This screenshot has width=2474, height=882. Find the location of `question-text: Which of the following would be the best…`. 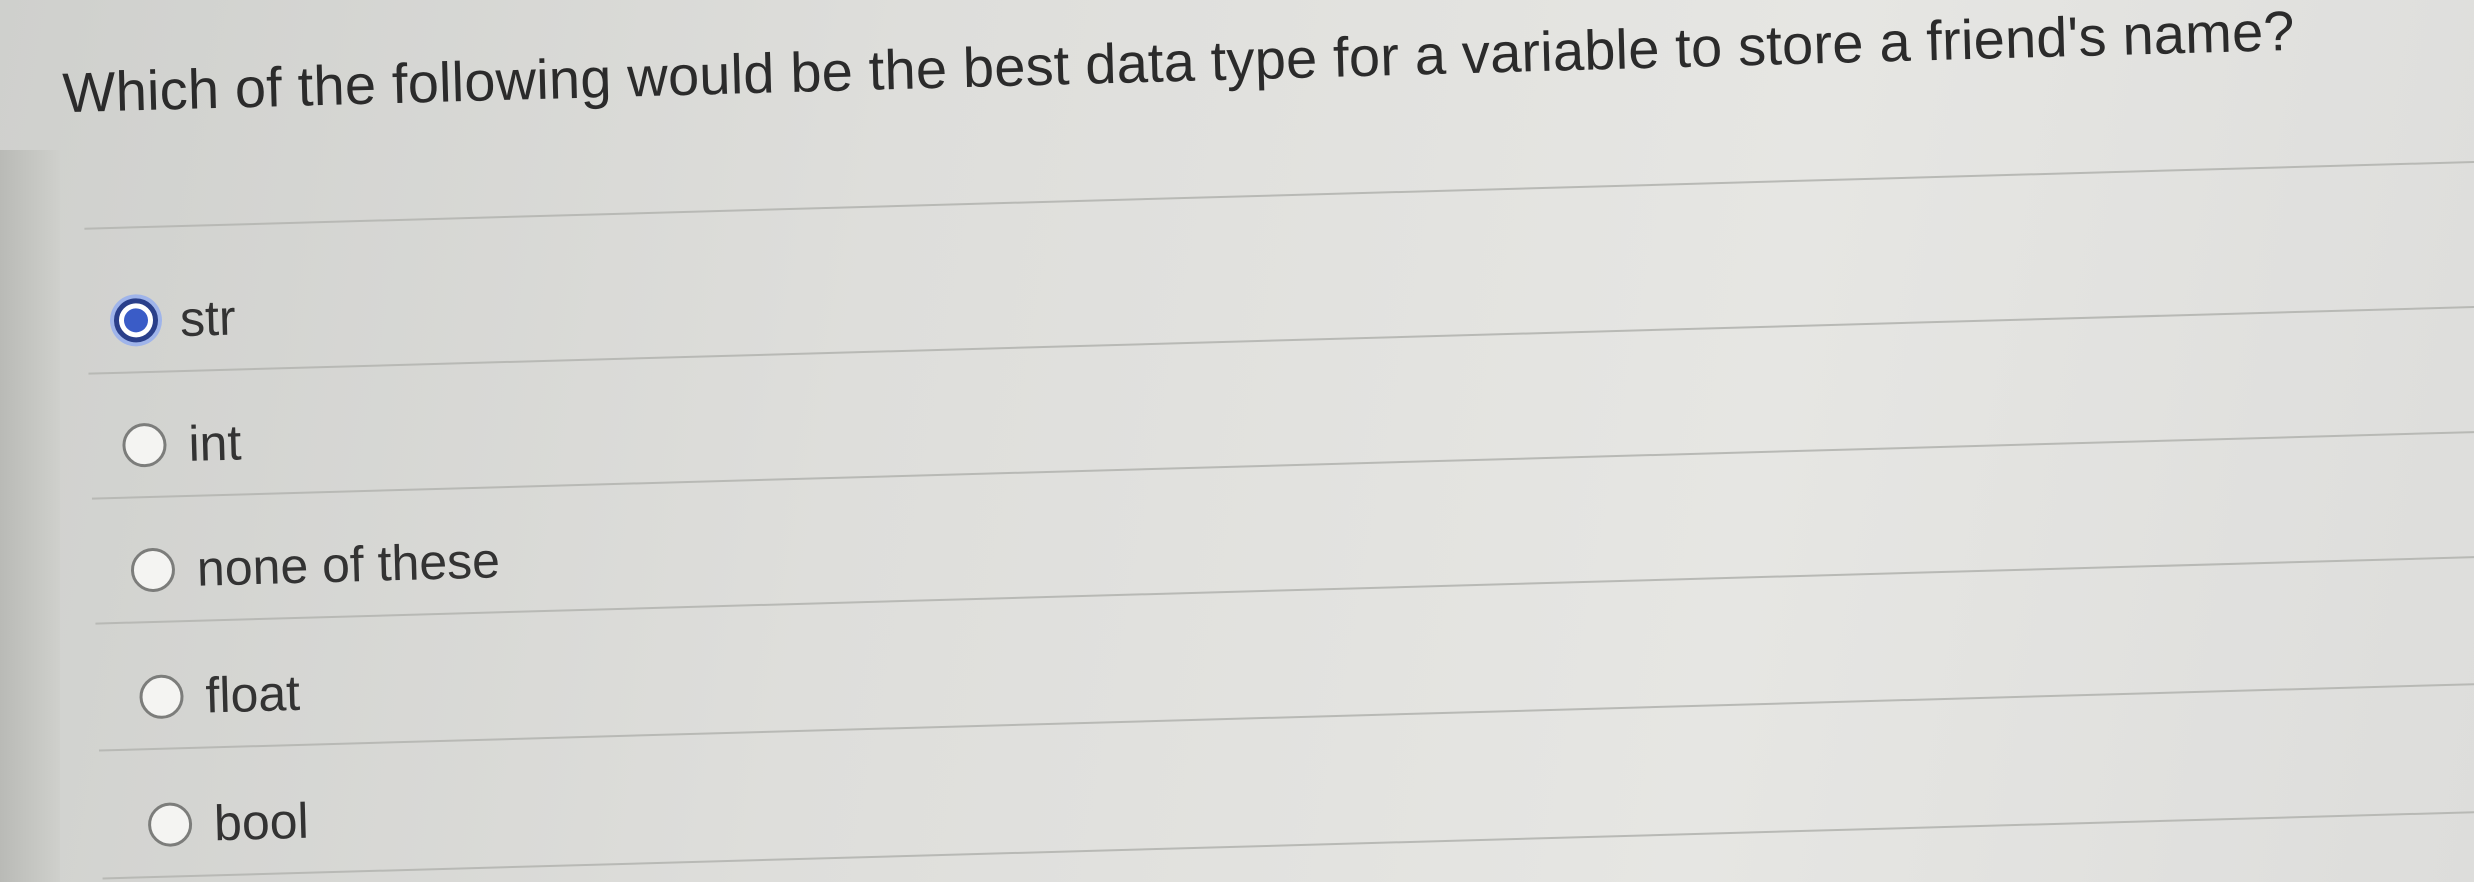

question-text: Which of the following would be the best… is located at coordinates (1178, 62).